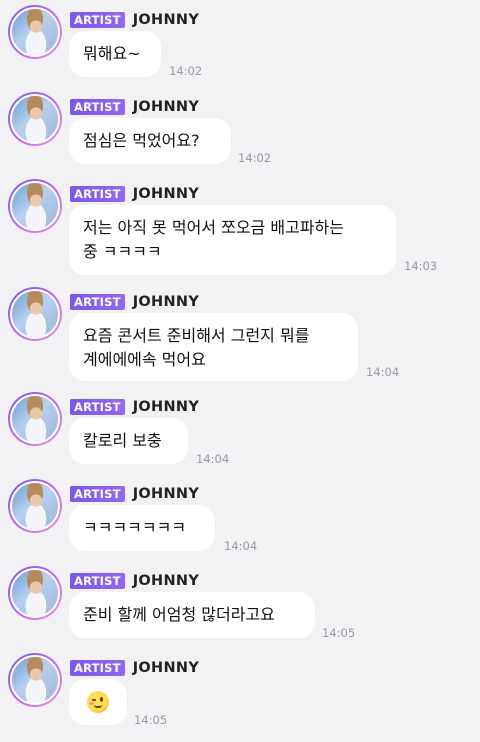  What do you see at coordinates (192, 615) in the screenshot?
I see `message-bubble: 준비 할께 어엄청 많더라고요` at bounding box center [192, 615].